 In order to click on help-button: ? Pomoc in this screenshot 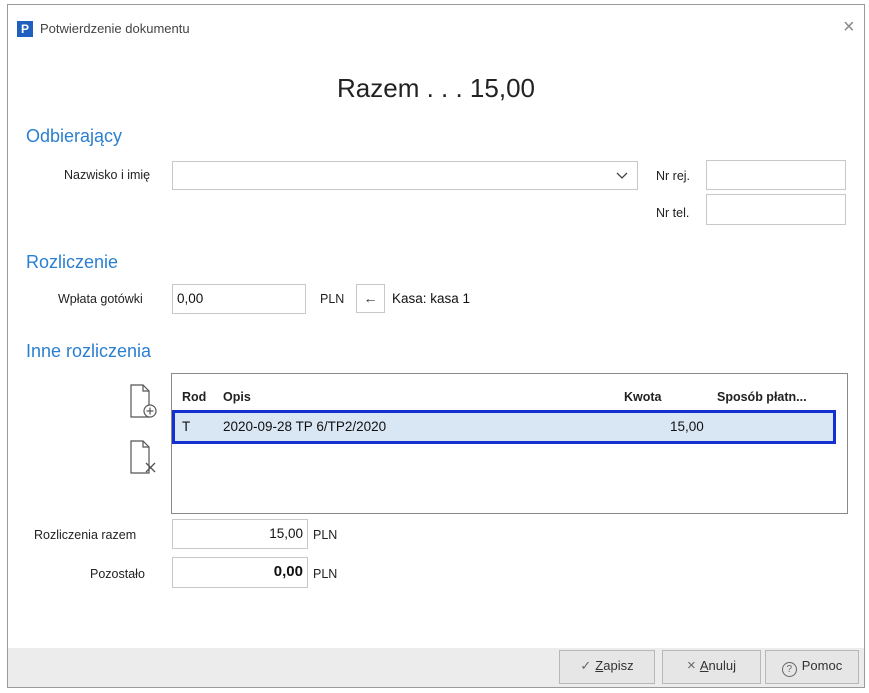, I will do `click(812, 667)`.